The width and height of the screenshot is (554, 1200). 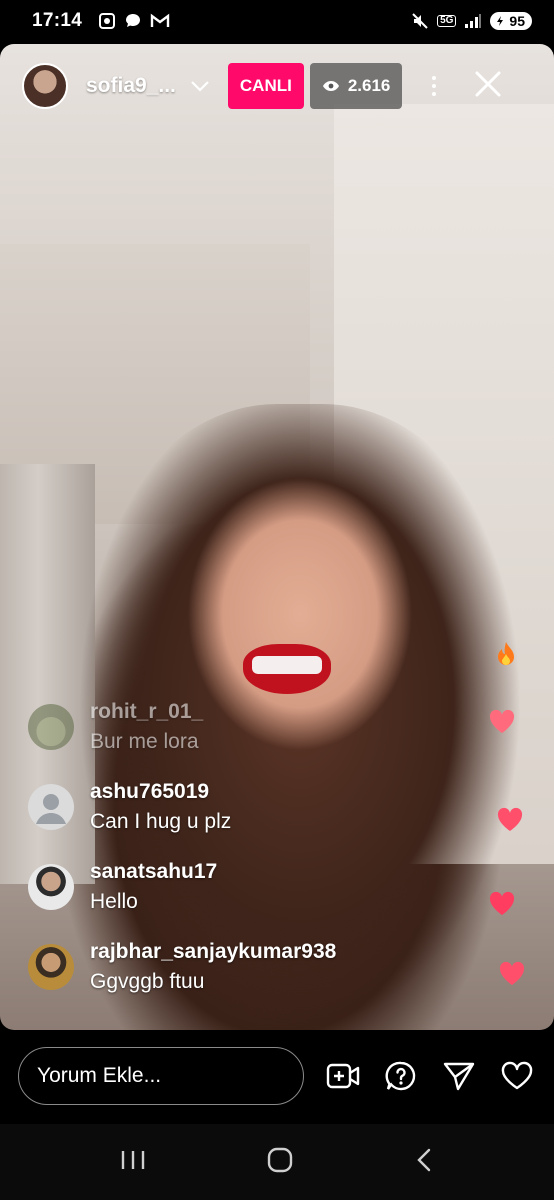 What do you see at coordinates (459, 1076) in the screenshot?
I see `share-icon` at bounding box center [459, 1076].